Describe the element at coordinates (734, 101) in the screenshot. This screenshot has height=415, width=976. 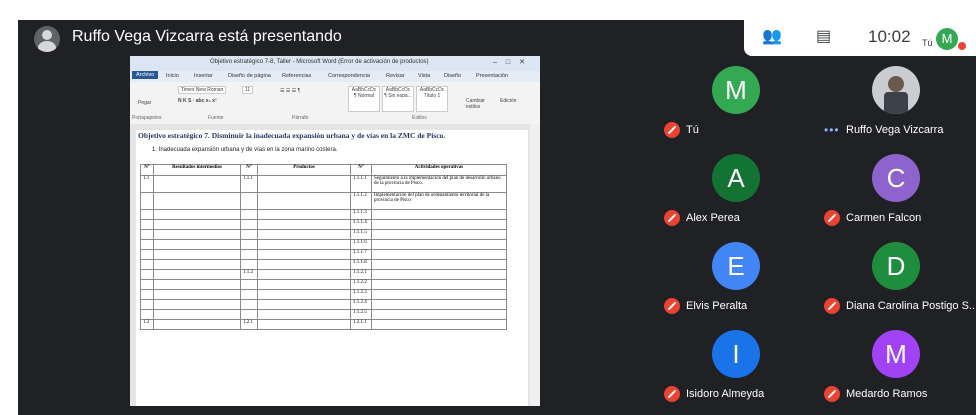
I see `participant-tile: M Tú` at that location.